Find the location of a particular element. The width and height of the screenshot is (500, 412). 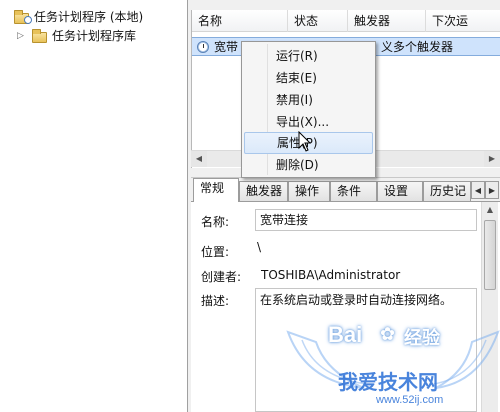

location-value: \ is located at coordinates (259, 247).